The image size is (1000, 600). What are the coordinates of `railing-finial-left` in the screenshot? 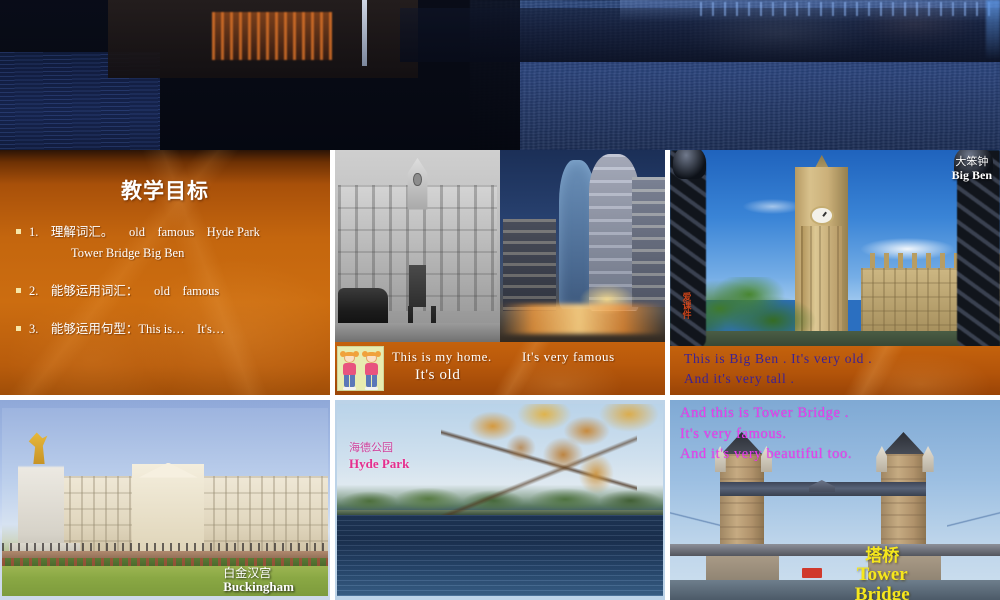 It's located at (690, 165).